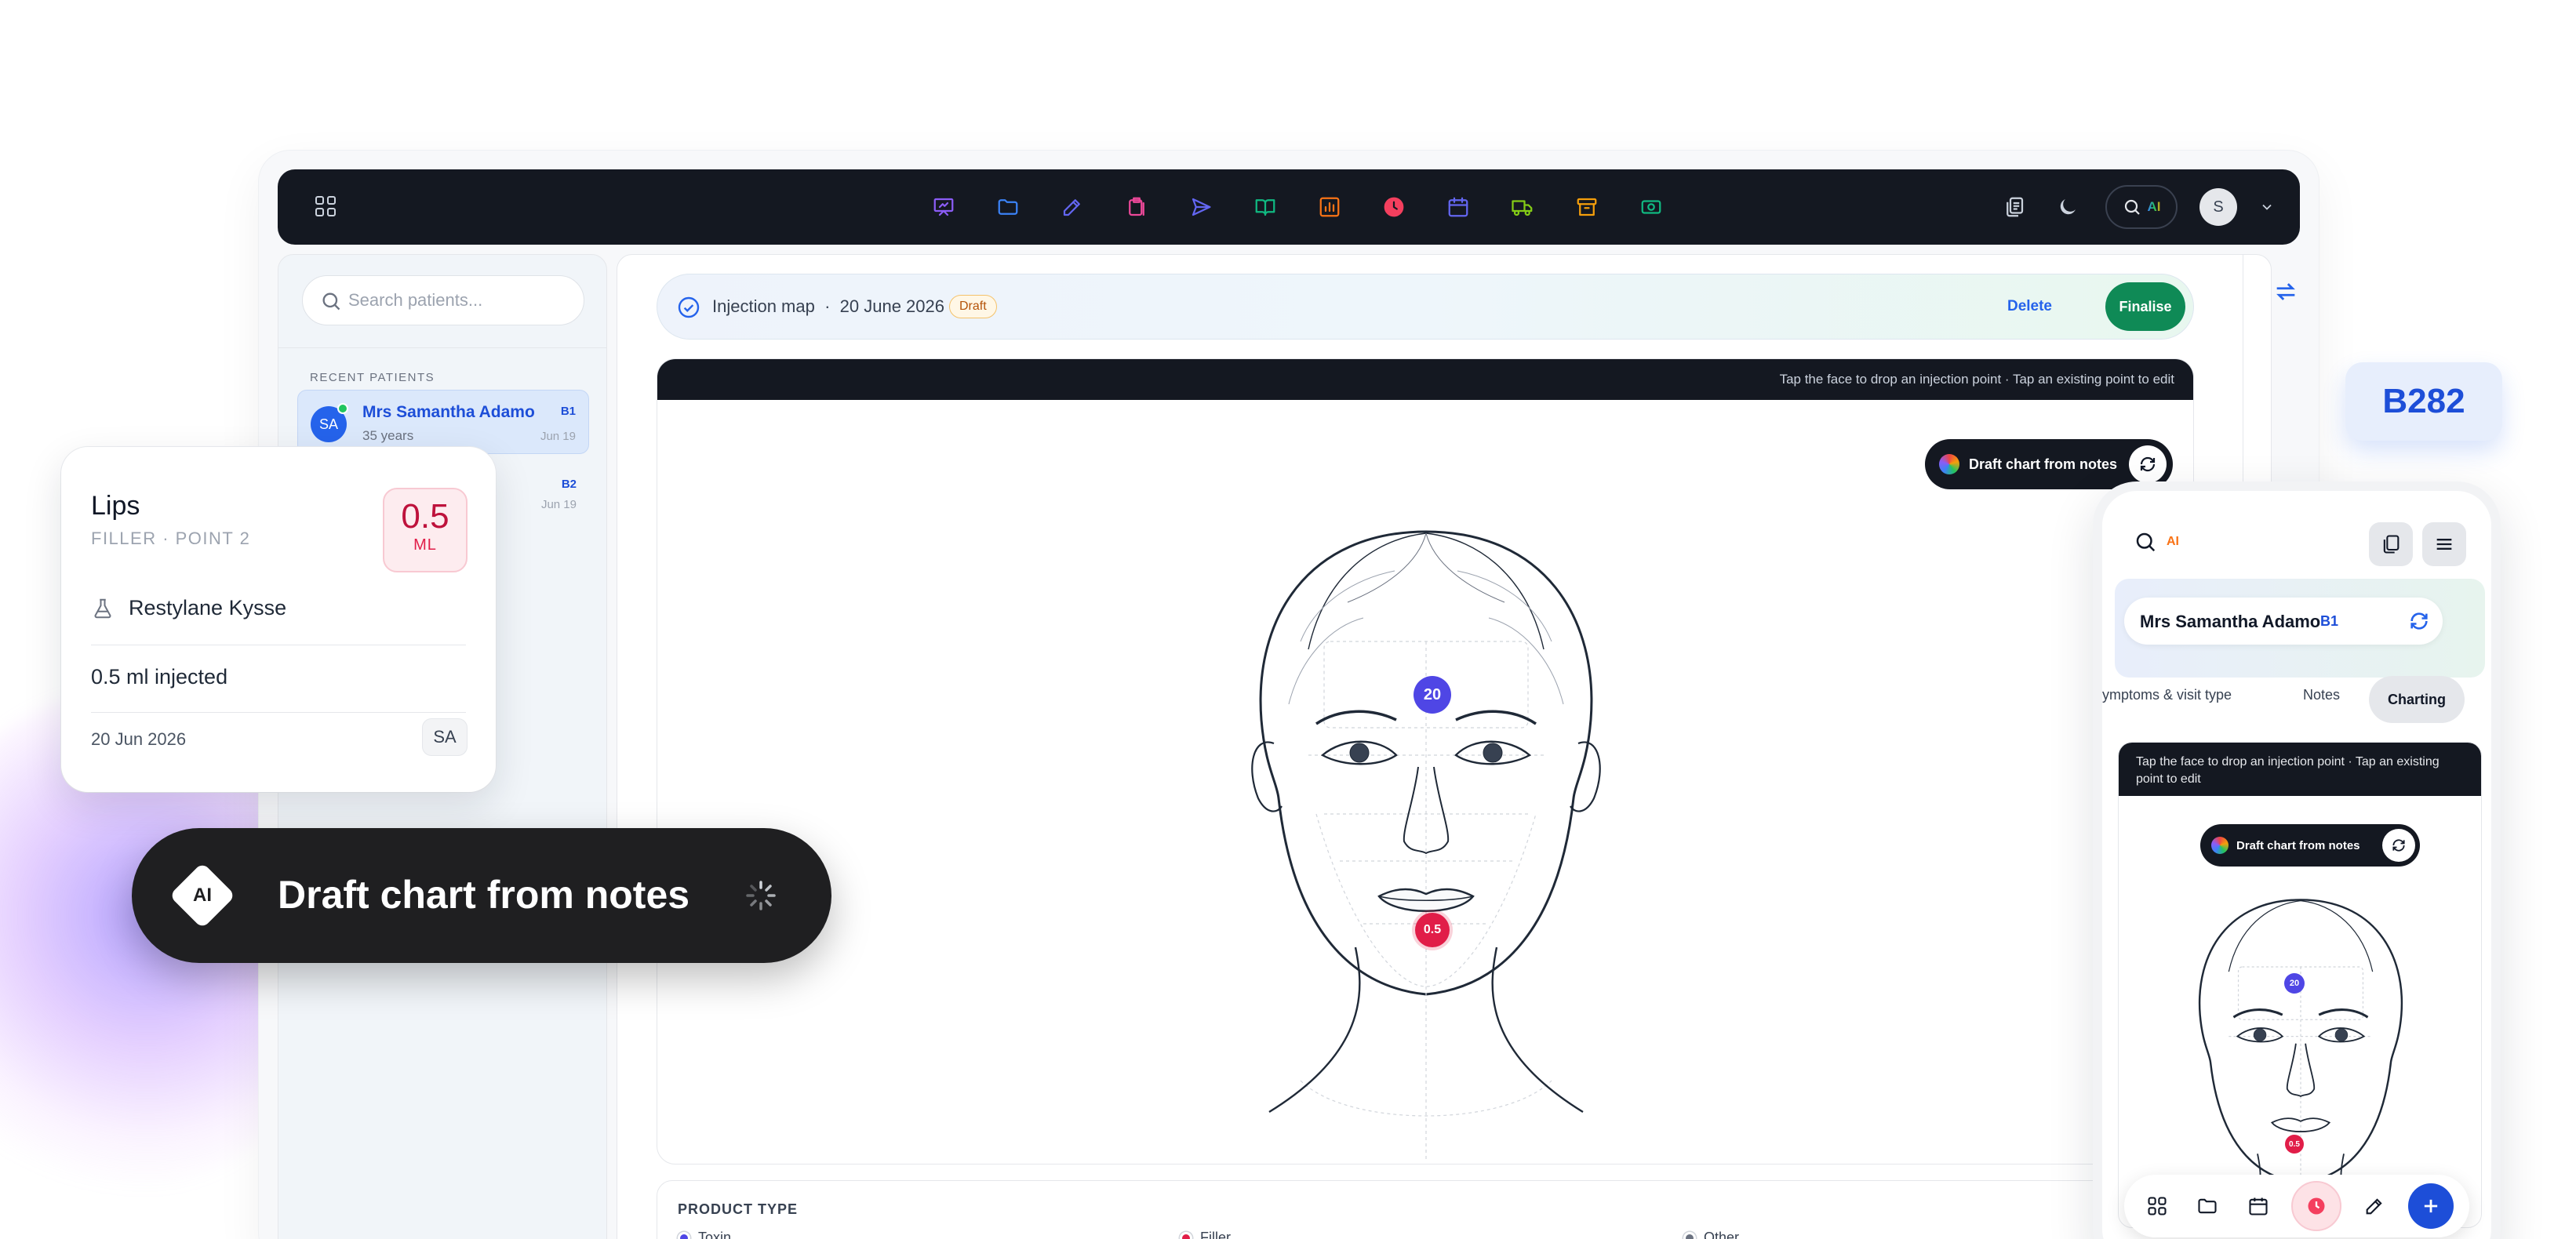 The width and height of the screenshot is (2576, 1239). What do you see at coordinates (558, 436) in the screenshot?
I see `patient-date: Jun 19` at bounding box center [558, 436].